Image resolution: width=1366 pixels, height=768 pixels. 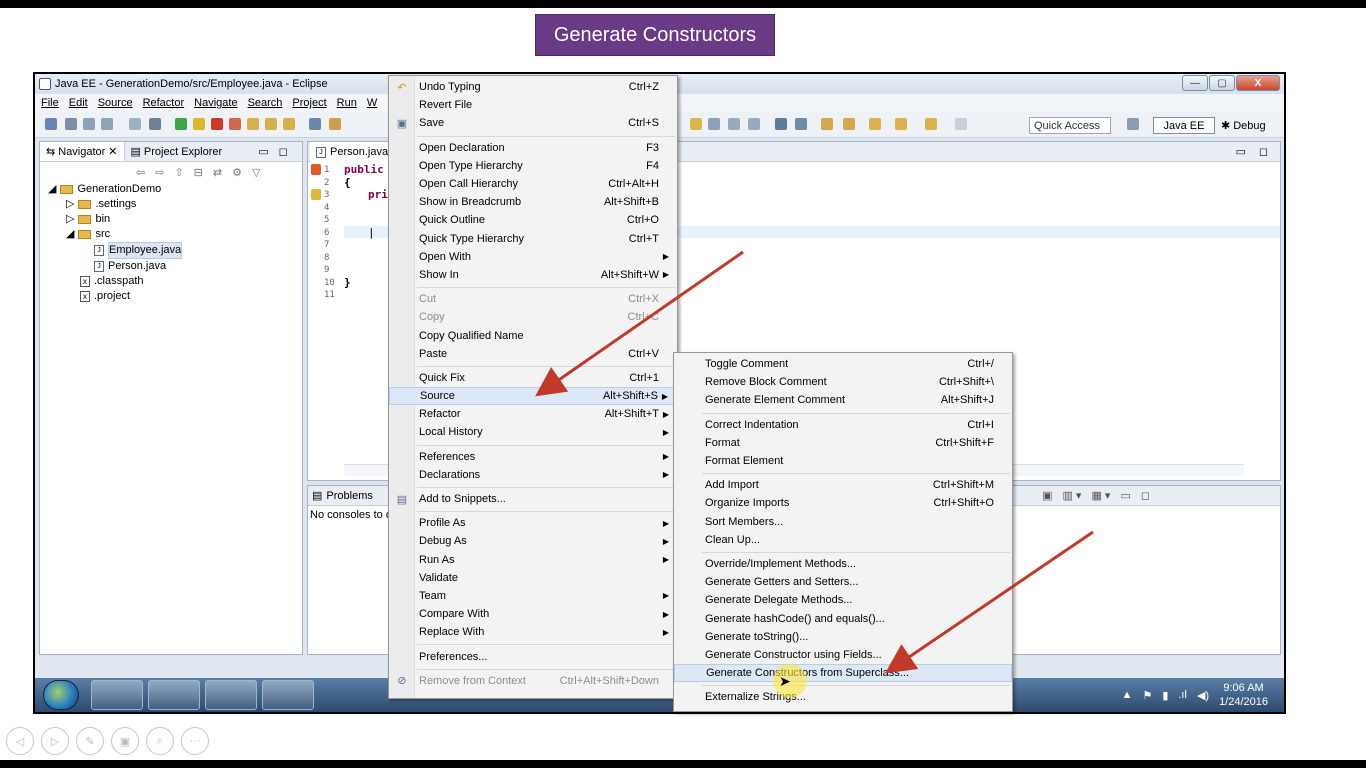 I want to click on menu-item-format-element: Format Element, so click(x=843, y=461).